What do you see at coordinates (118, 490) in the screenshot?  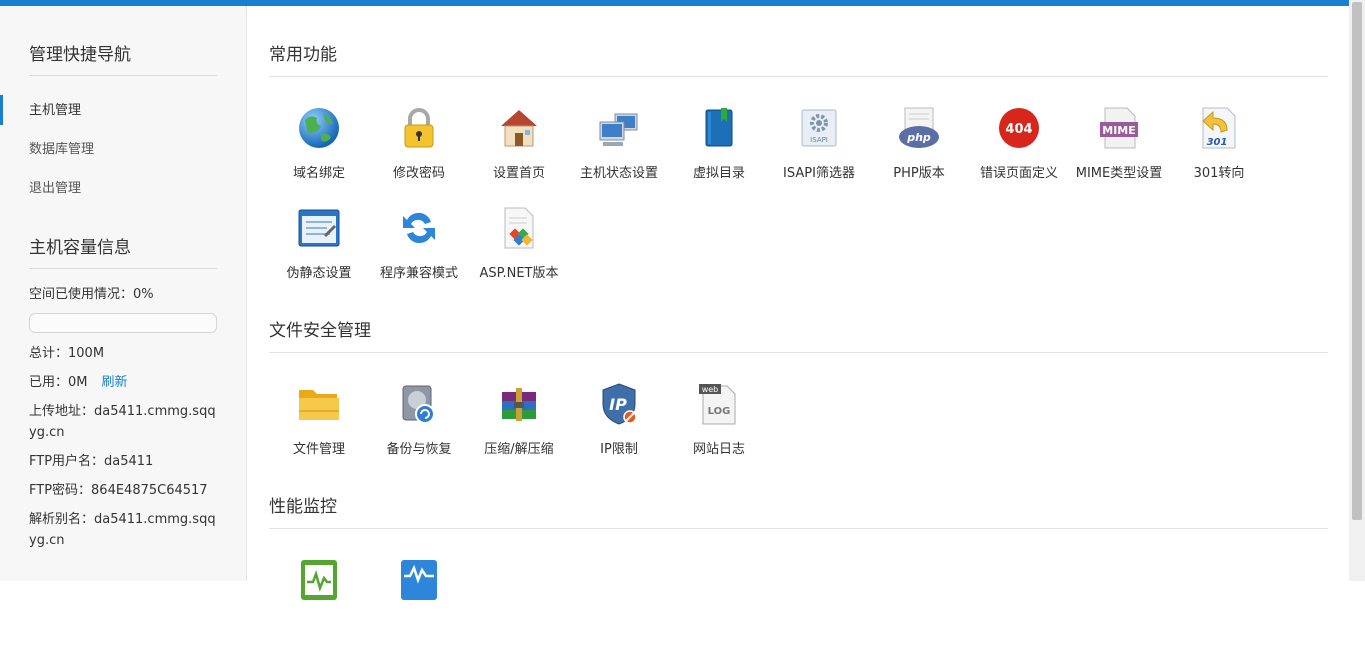 I see `ftp-password: FTP密码：864E4875C64517` at bounding box center [118, 490].